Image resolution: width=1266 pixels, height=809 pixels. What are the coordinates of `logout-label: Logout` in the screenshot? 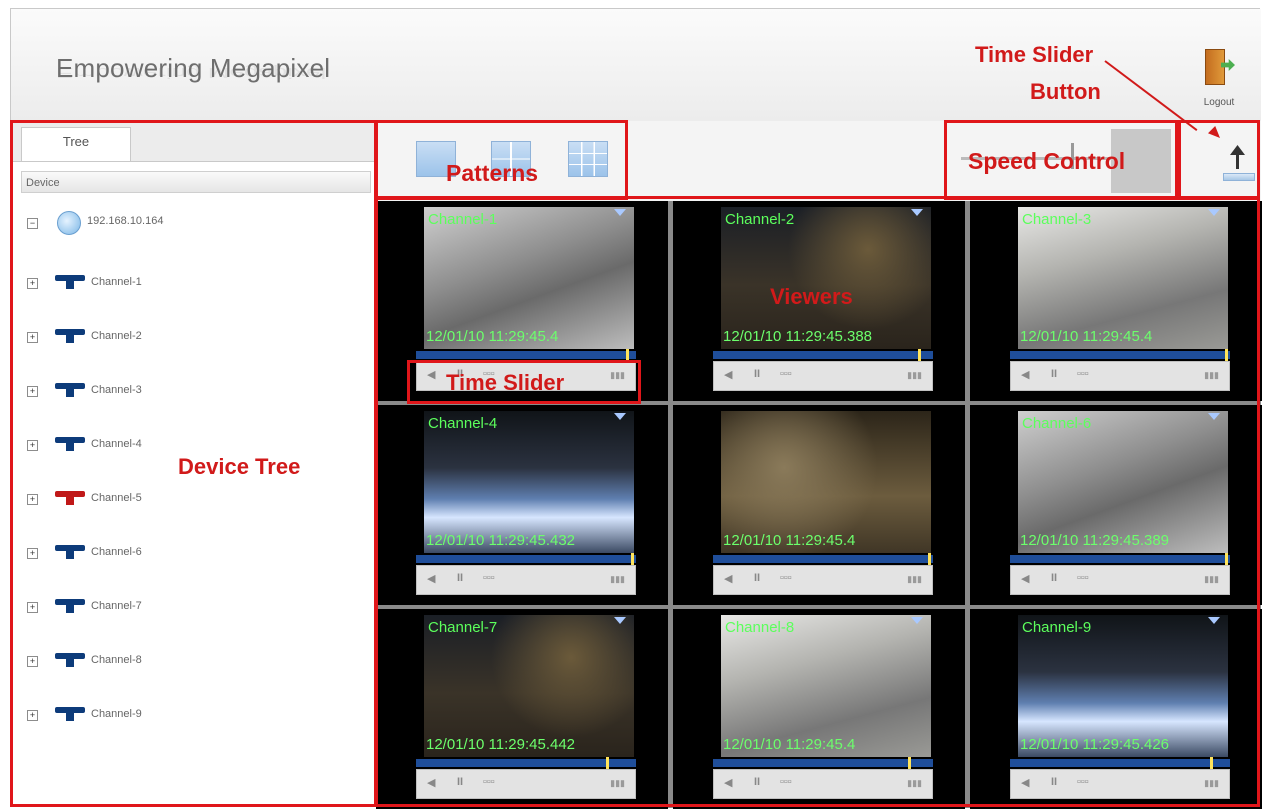 It's located at (1219, 102).